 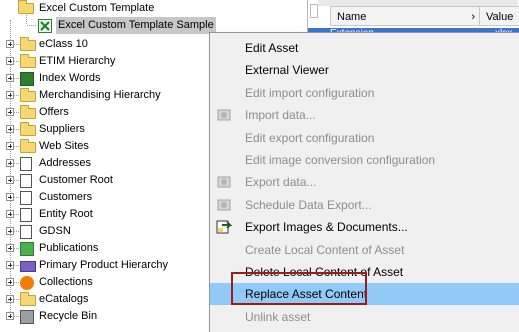 I want to click on menu-item-label: Unlink asset, so click(x=278, y=316).